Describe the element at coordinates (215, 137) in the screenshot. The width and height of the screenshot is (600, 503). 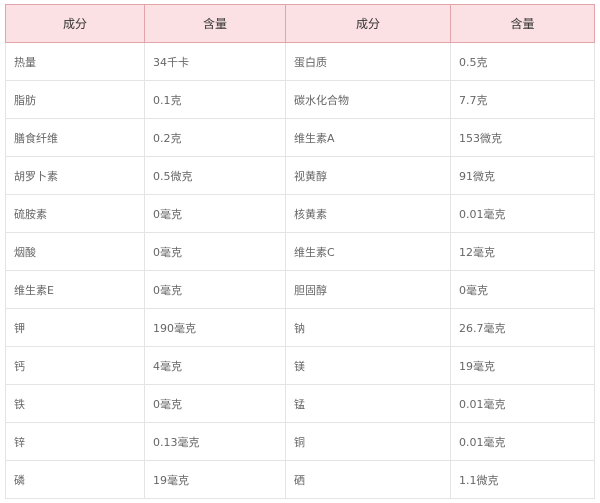
I see `ingredient-amount: 0.2克` at that location.